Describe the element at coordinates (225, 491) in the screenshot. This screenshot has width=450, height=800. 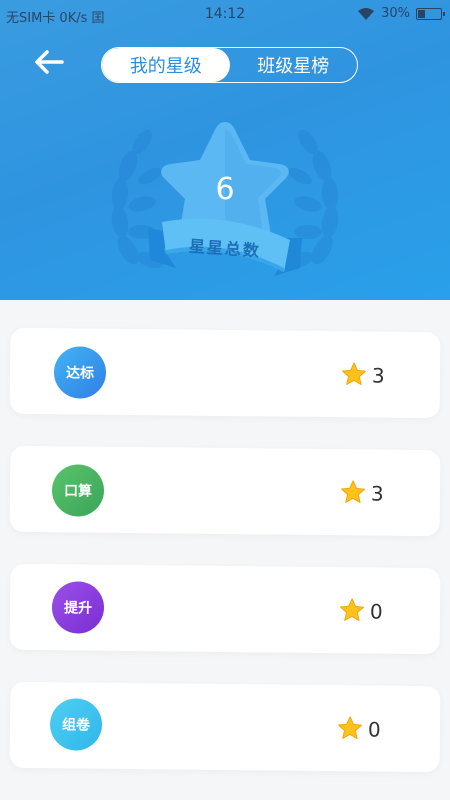
I see `category-card-kousuan: 口算 3` at that location.